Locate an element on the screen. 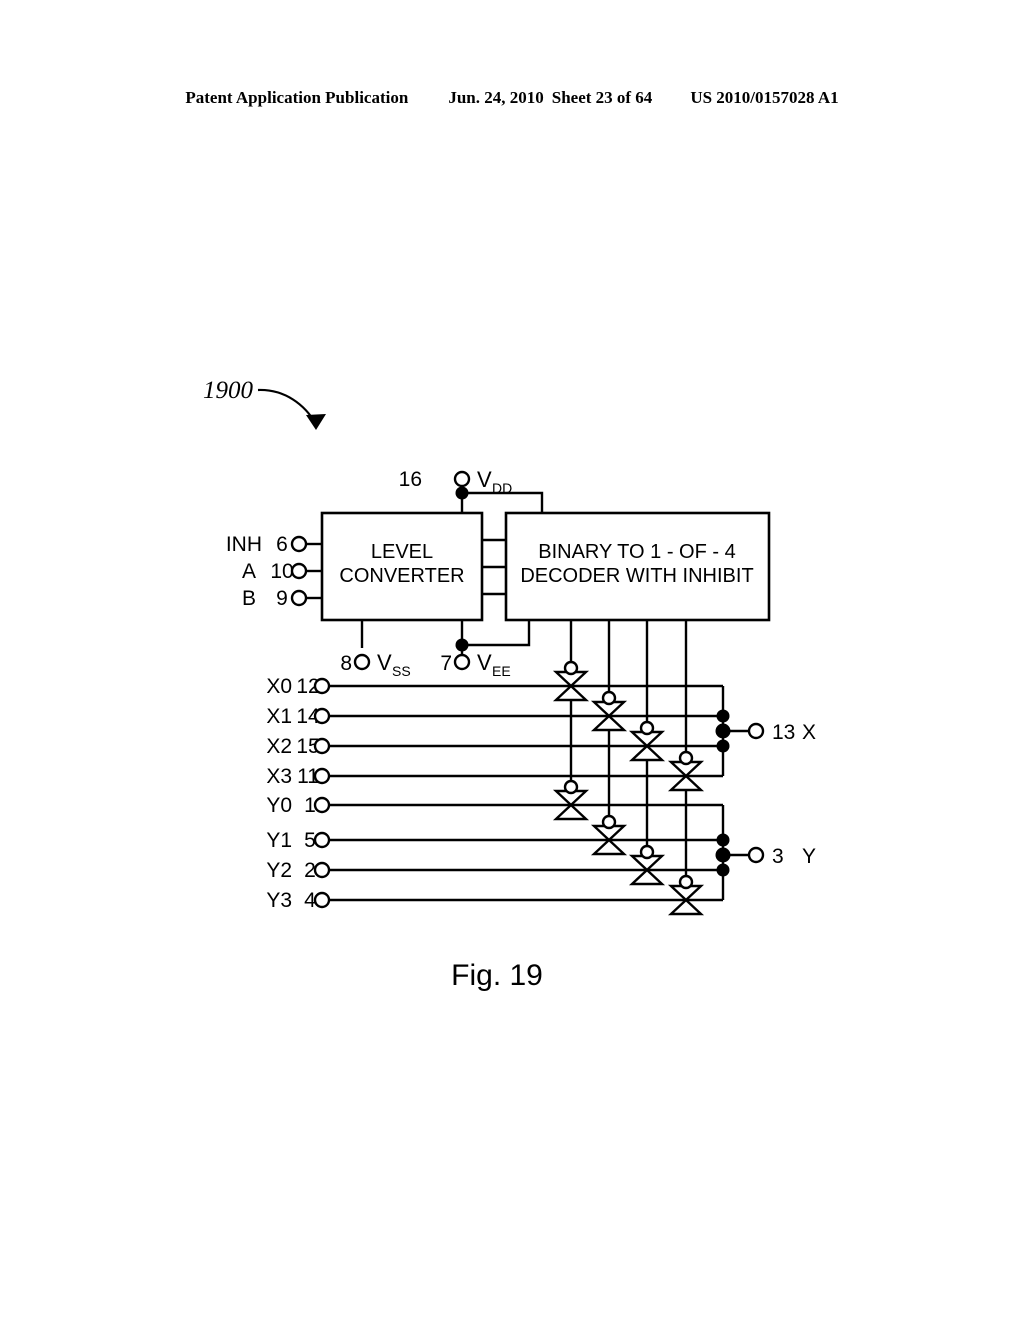  vee-label: V is located at coordinates (484, 662).